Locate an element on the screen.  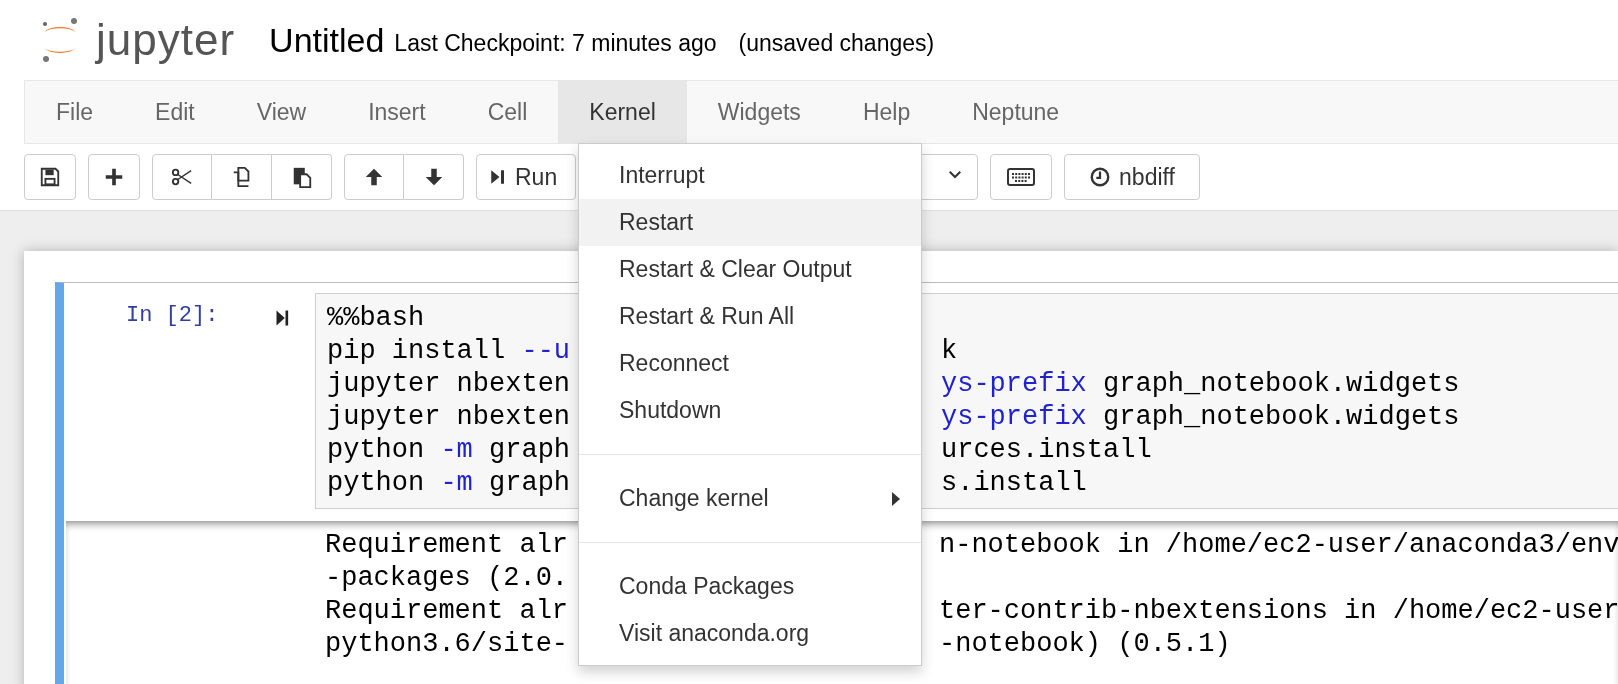
code-line: urces.install is located at coordinates (1047, 450).